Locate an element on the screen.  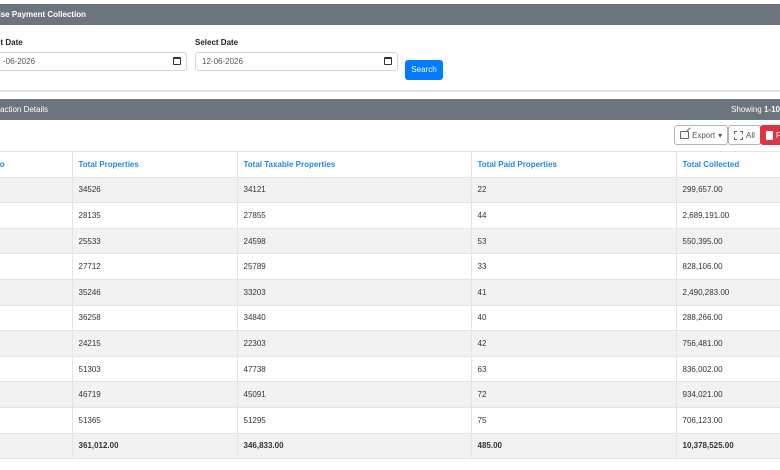
expand-icon is located at coordinates (738, 135).